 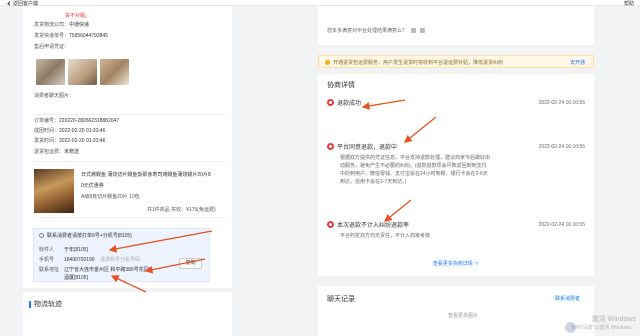 I want to click on notice-title: 联系消费者请按打单6号+分机号[8105], so click(x=89, y=236).